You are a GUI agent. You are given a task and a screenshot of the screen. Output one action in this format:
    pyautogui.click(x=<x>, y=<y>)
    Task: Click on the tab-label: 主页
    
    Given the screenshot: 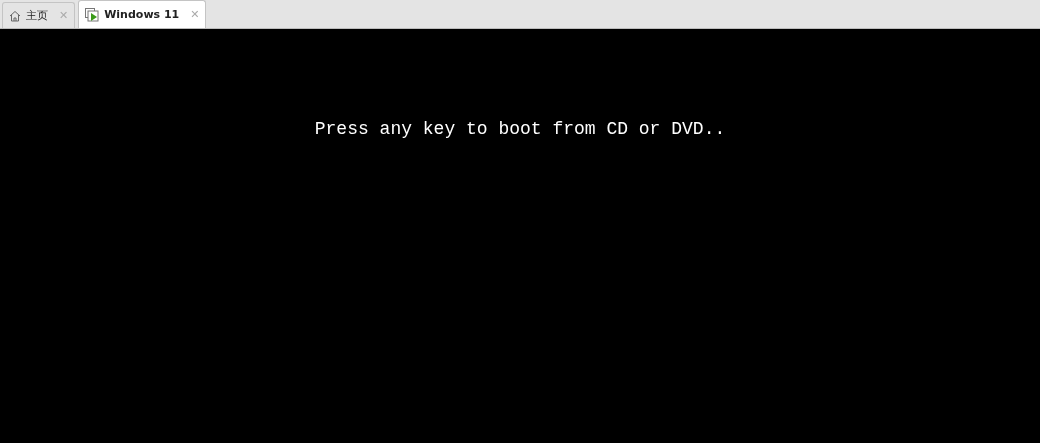 What is the action you would take?
    pyautogui.click(x=37, y=15)
    